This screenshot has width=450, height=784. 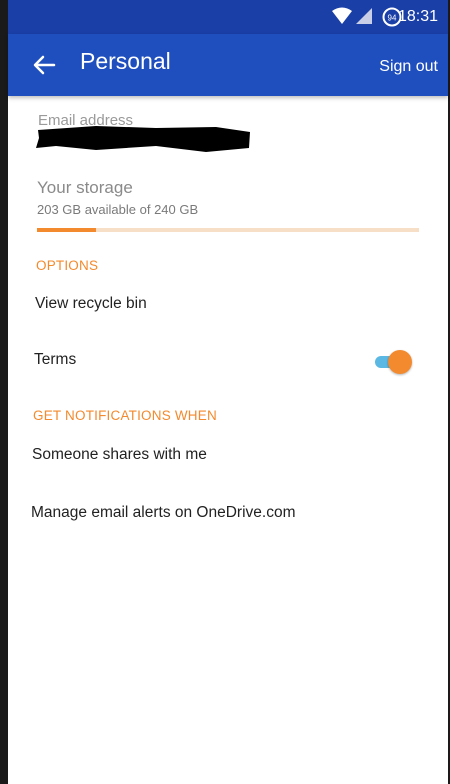 I want to click on battery-level: 94, so click(x=392, y=18).